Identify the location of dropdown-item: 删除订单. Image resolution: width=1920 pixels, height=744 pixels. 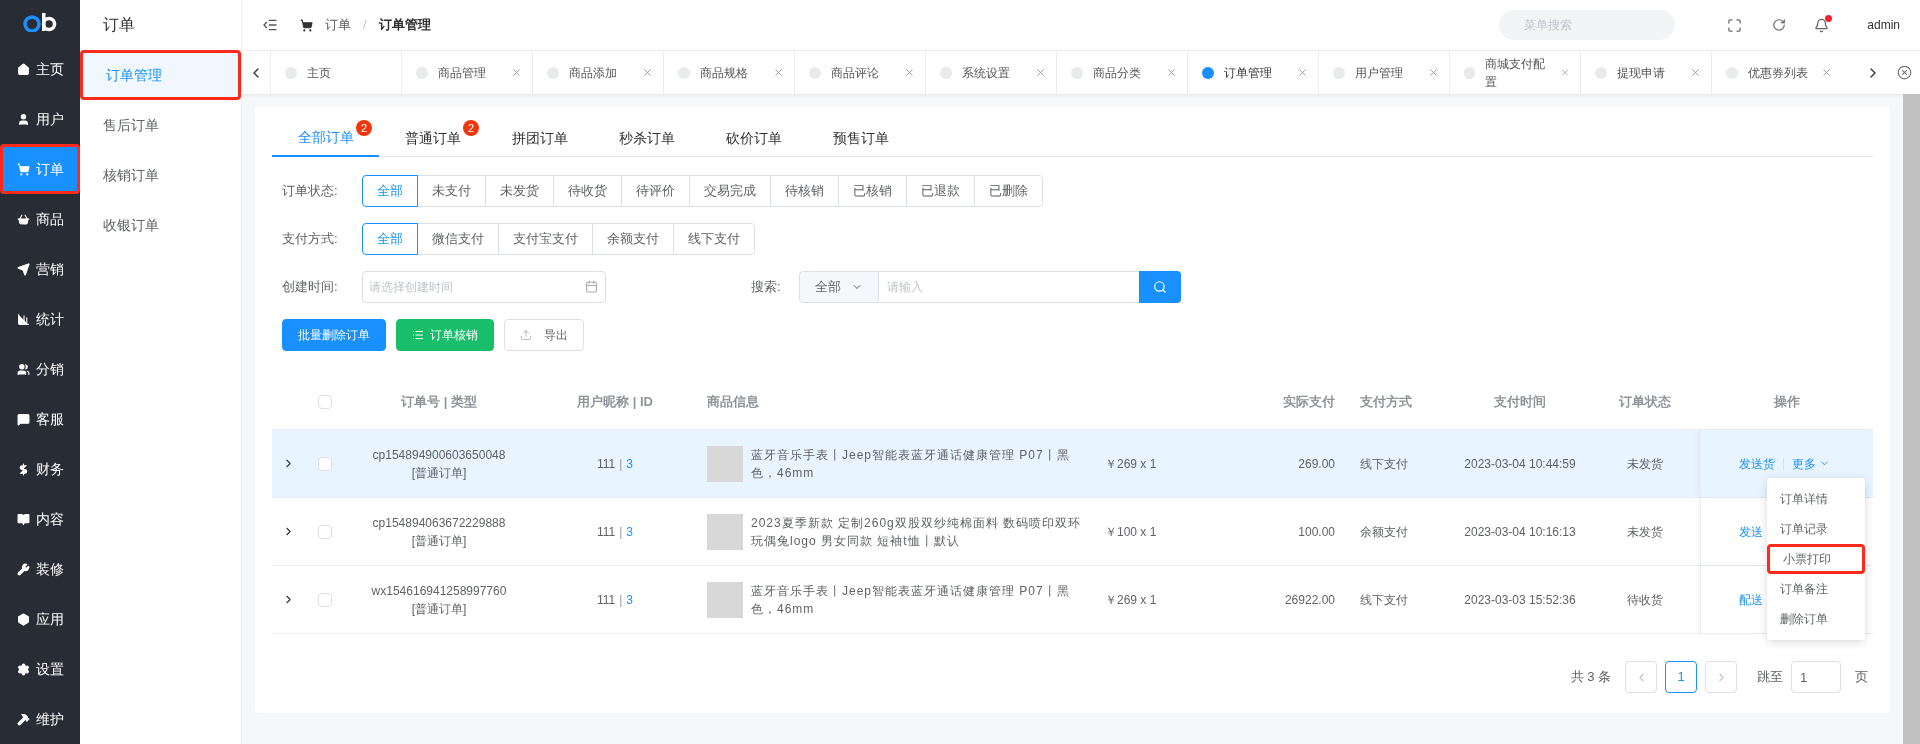
(1816, 619).